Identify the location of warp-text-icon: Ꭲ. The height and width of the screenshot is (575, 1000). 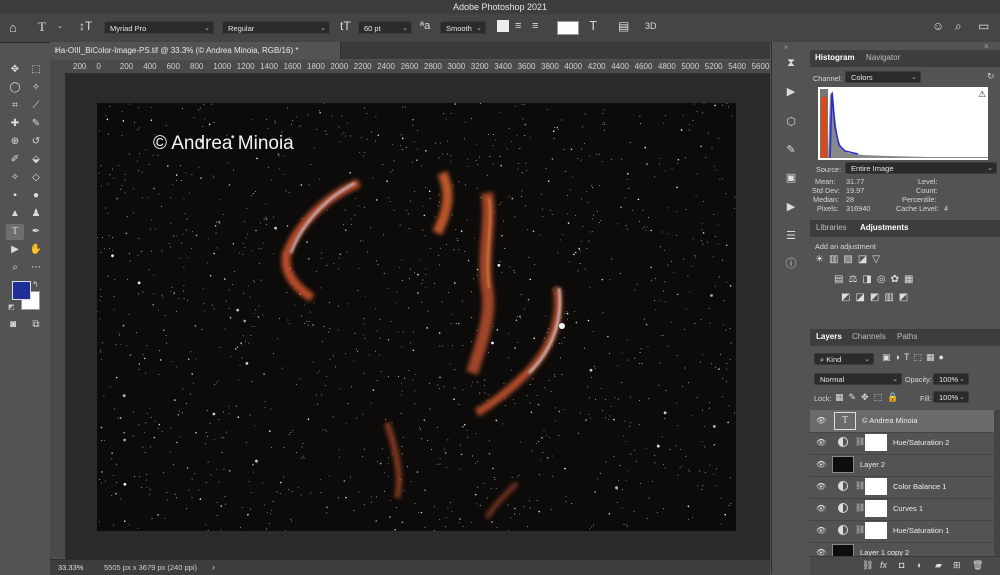
(593, 26).